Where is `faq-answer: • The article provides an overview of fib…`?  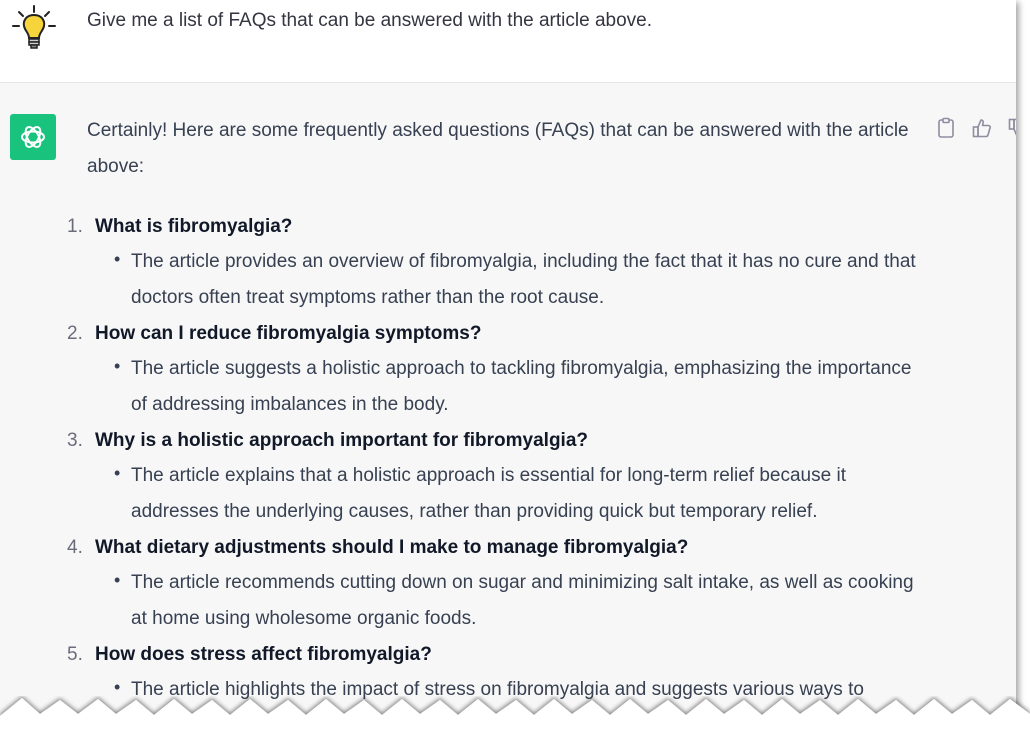 faq-answer: • The article provides an overview of fib… is located at coordinates (515, 280).